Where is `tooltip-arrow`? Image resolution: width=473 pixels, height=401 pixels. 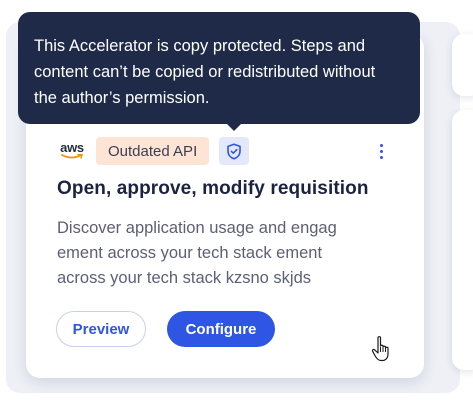
tooltip-arrow is located at coordinates (234, 126).